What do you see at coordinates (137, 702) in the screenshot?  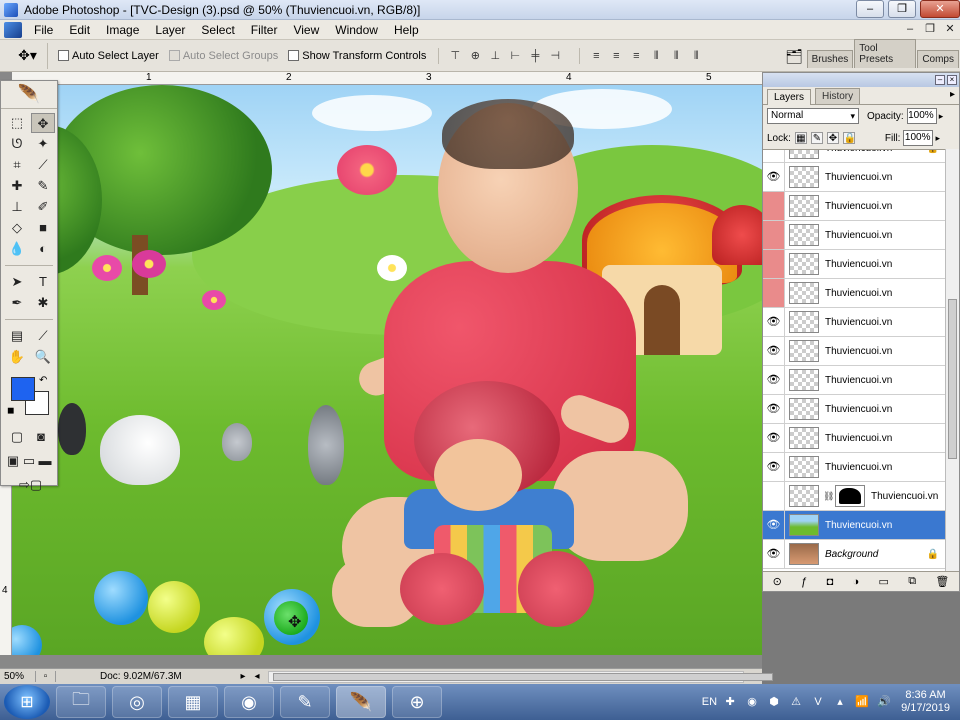 I see `coccoc-taskbar-icon: ◎` at bounding box center [137, 702].